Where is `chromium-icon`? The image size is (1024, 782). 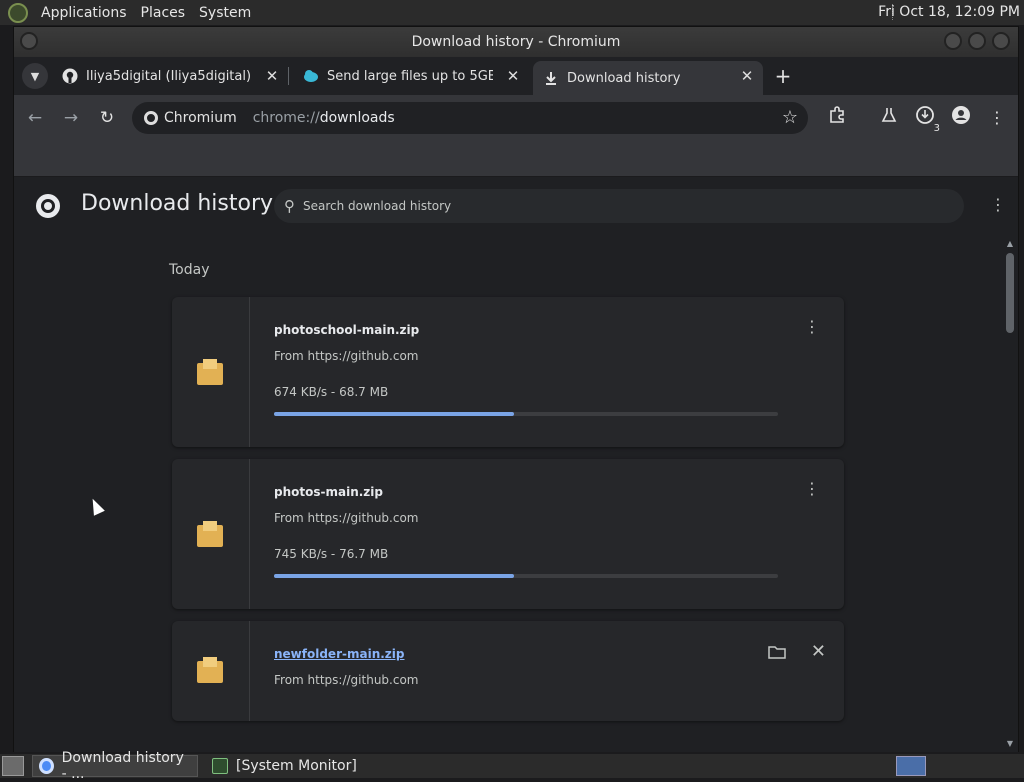
chromium-icon is located at coordinates (46, 766).